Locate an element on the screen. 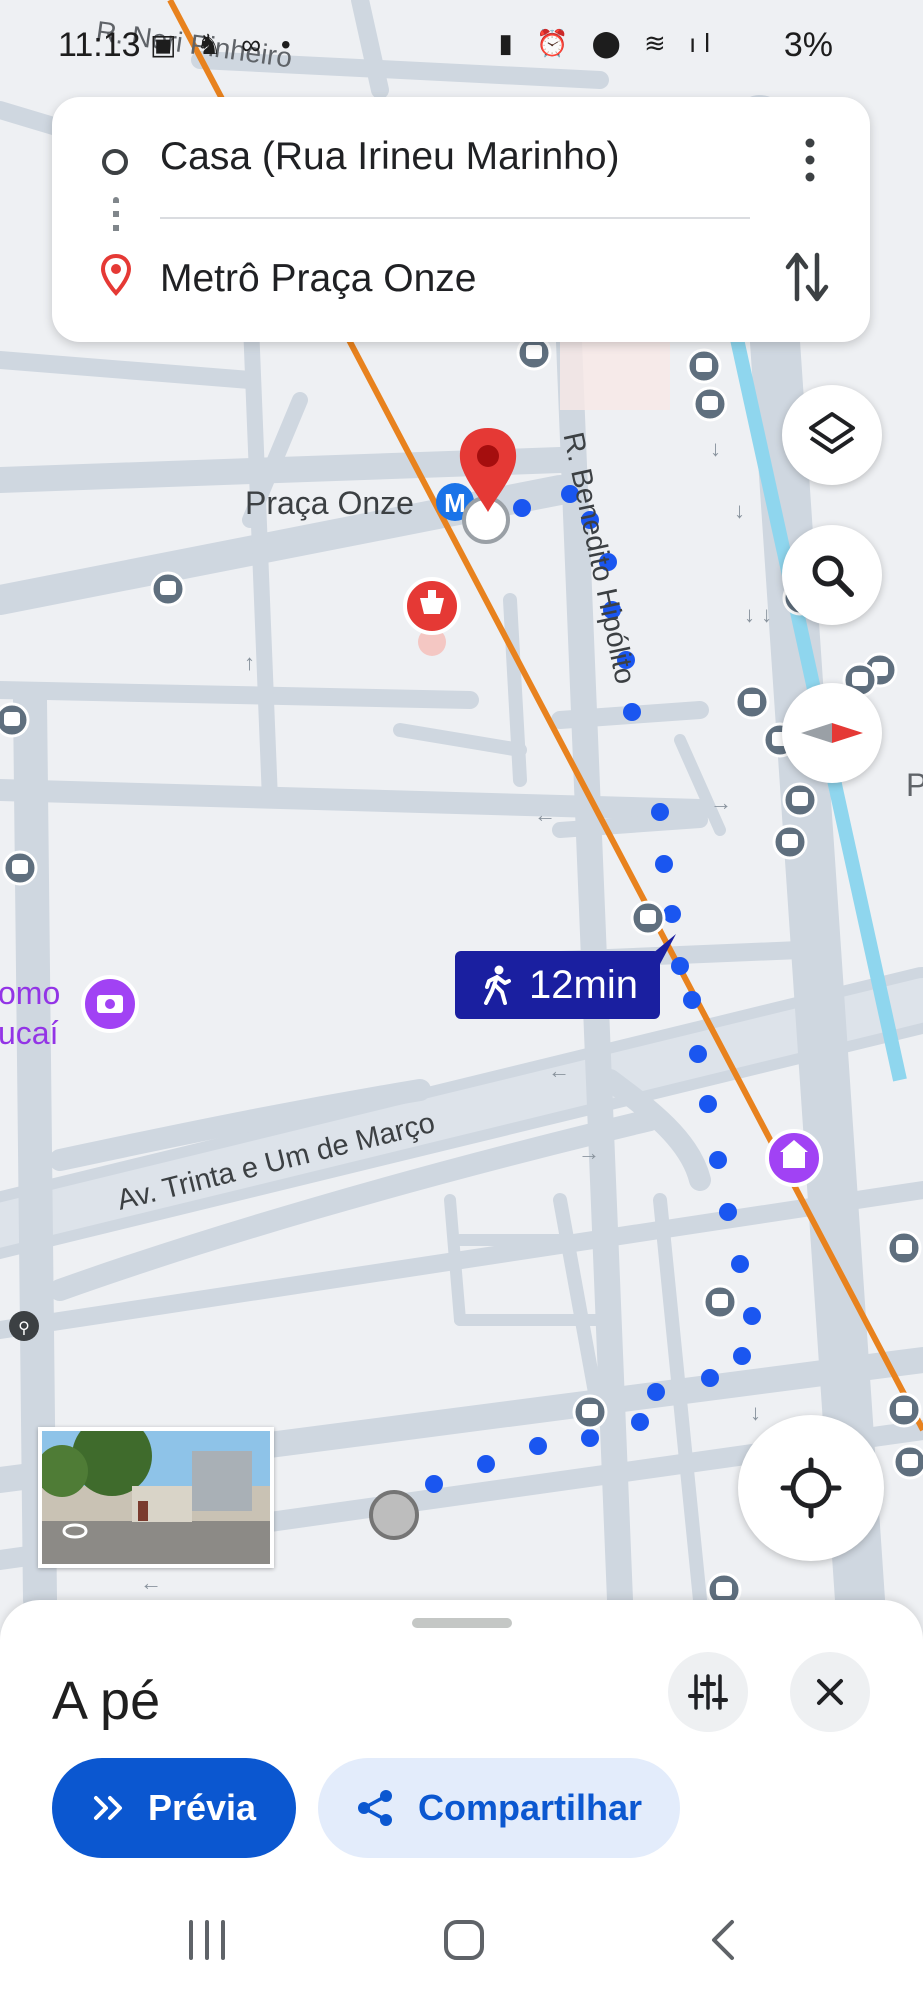 Image resolution: width=923 pixels, height=2000 pixels. recent-apps-icon is located at coordinates (207, 1940).